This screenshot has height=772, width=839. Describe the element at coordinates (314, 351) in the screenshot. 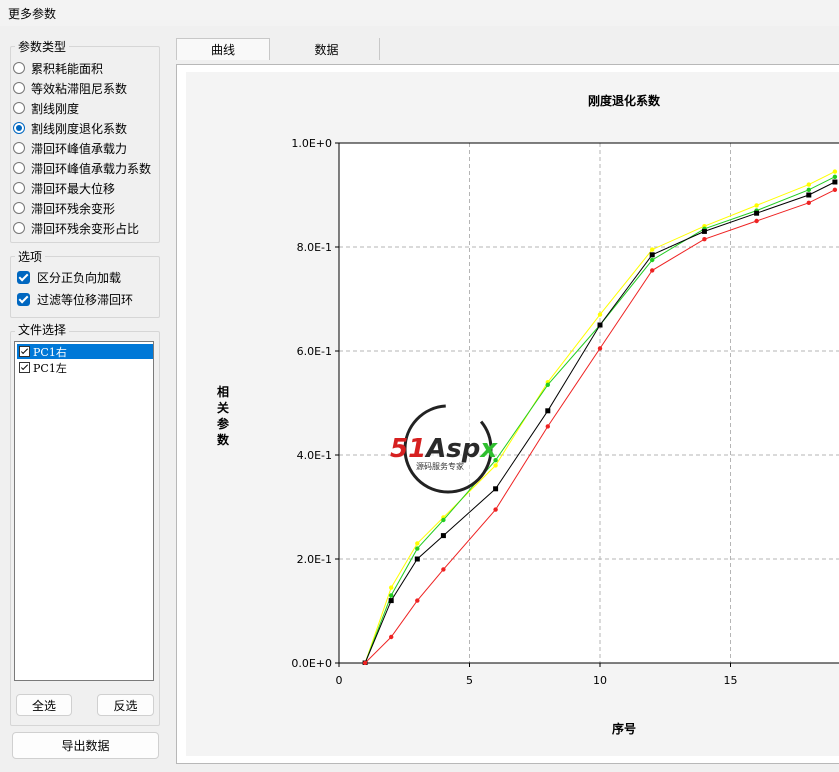

I see `y-tick-label: 6.0E-1` at that location.